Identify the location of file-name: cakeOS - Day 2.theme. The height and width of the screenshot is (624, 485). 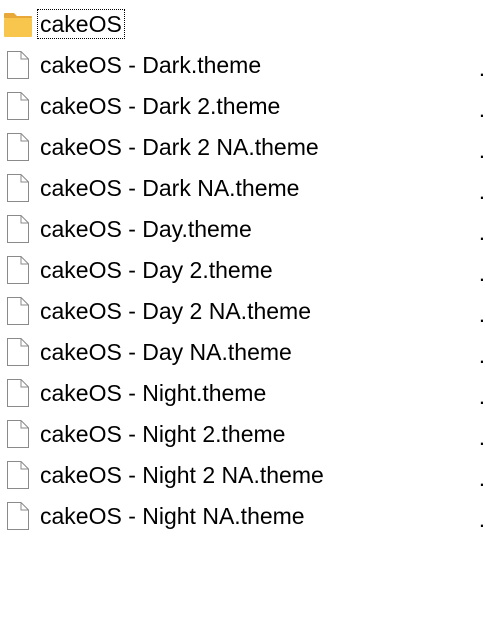
(156, 270).